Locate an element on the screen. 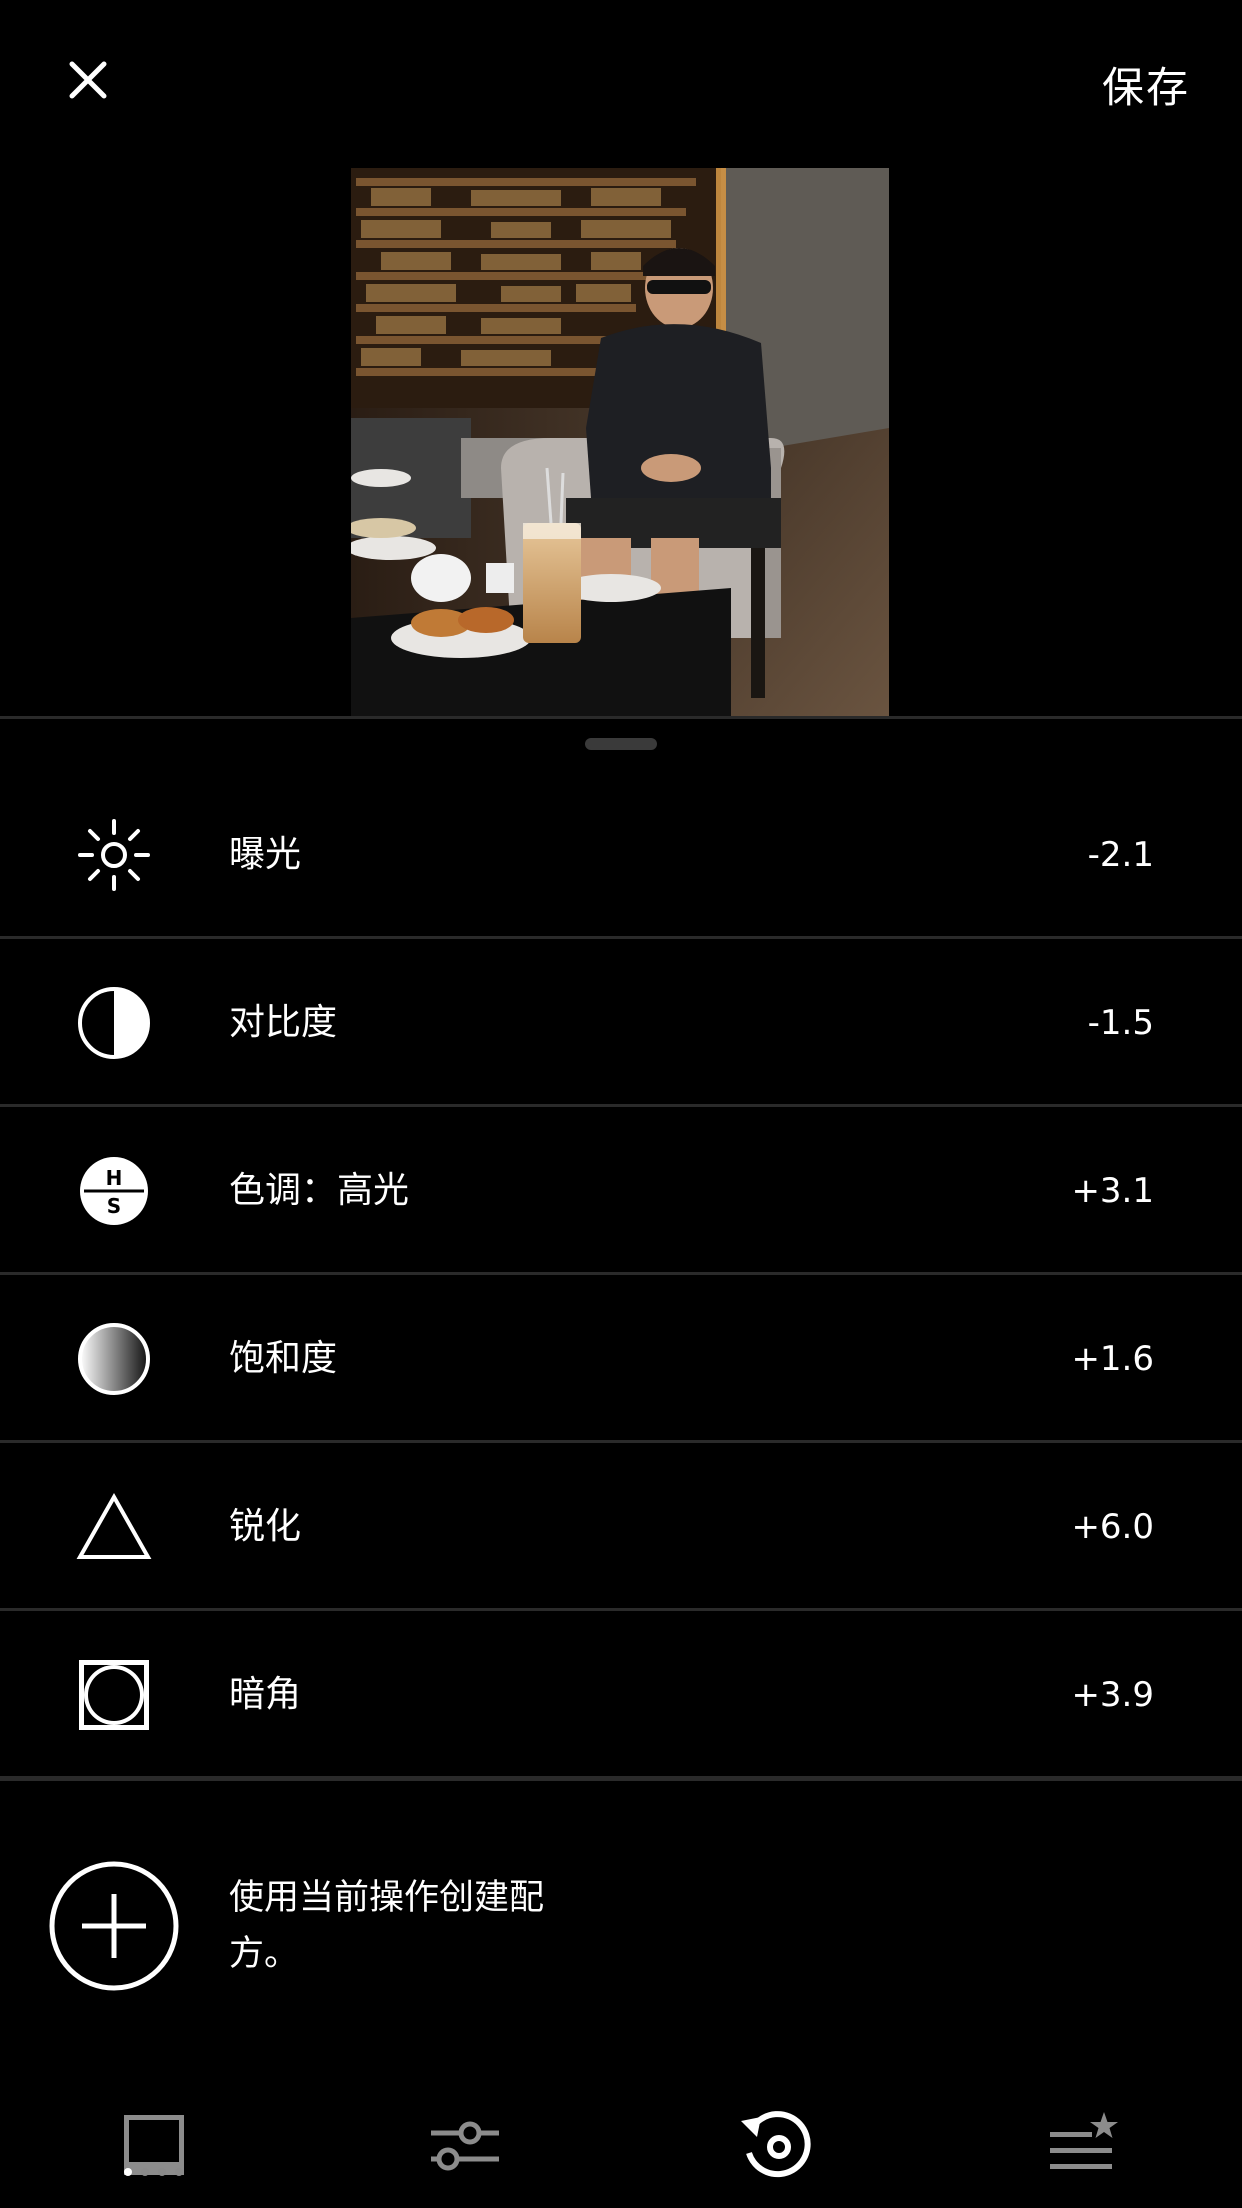  adjustment-label: 暗角 is located at coordinates (265, 1694).